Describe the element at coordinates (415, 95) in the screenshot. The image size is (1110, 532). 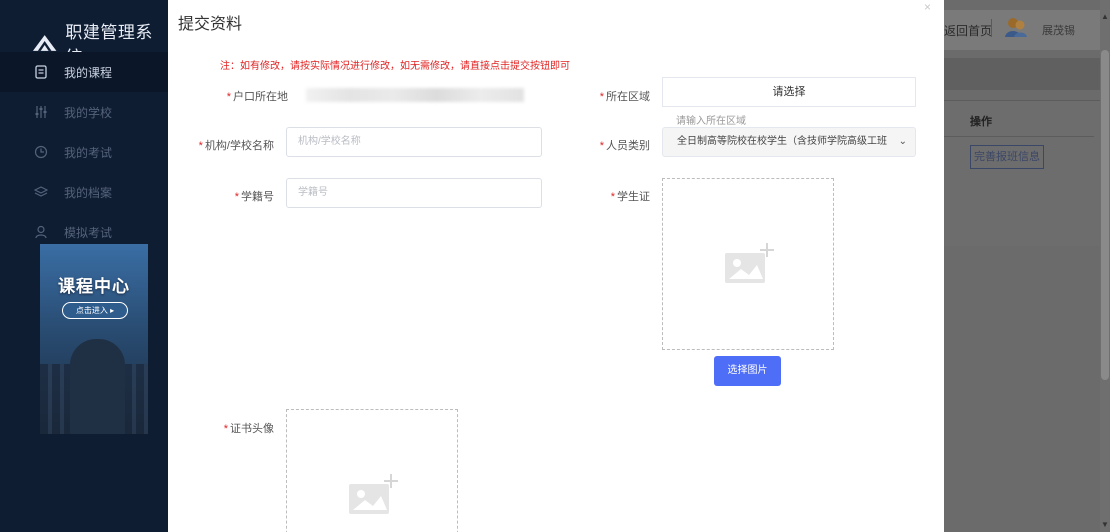
I see `hukou-value-blurred` at that location.